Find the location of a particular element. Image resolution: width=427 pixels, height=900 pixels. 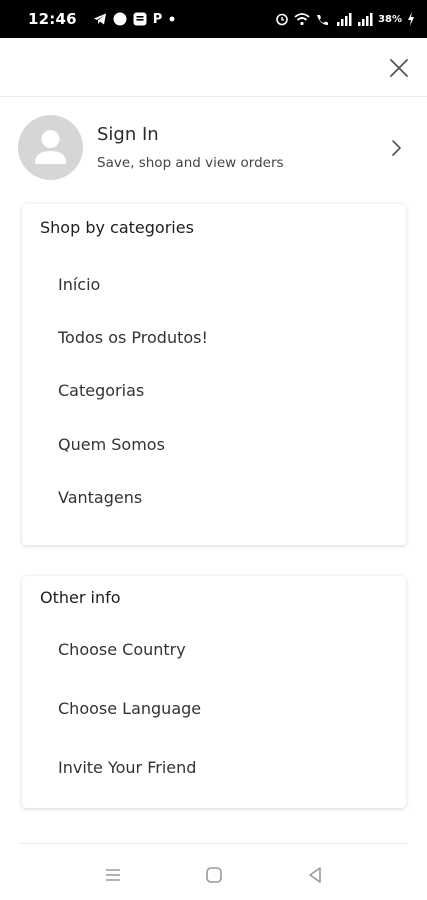

avatar is located at coordinates (50, 147).